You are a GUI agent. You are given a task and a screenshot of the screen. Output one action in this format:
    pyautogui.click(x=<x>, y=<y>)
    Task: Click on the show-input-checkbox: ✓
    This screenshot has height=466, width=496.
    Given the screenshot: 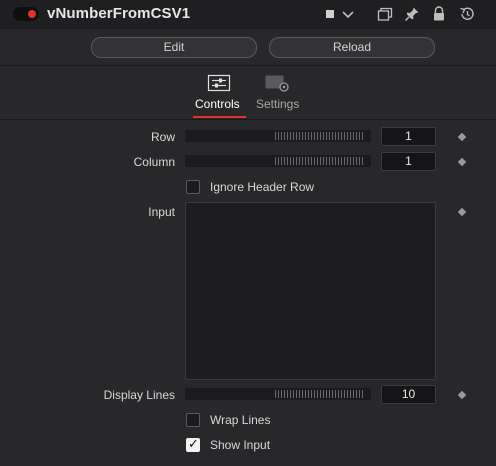 What is the action you would take?
    pyautogui.click(x=193, y=444)
    